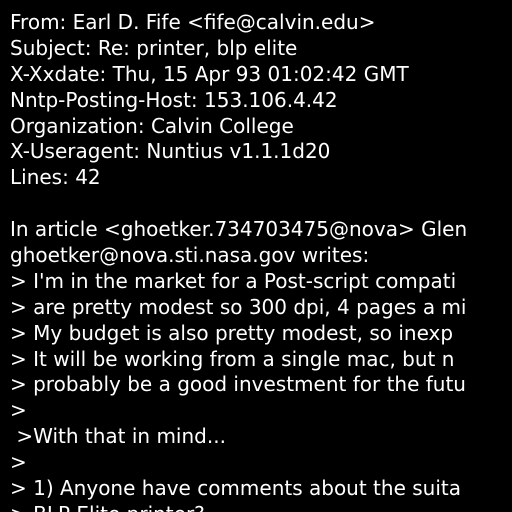 The height and width of the screenshot is (512, 512). What do you see at coordinates (152, 125) in the screenshot?
I see `header-organization: Organization: Calvin College` at bounding box center [152, 125].